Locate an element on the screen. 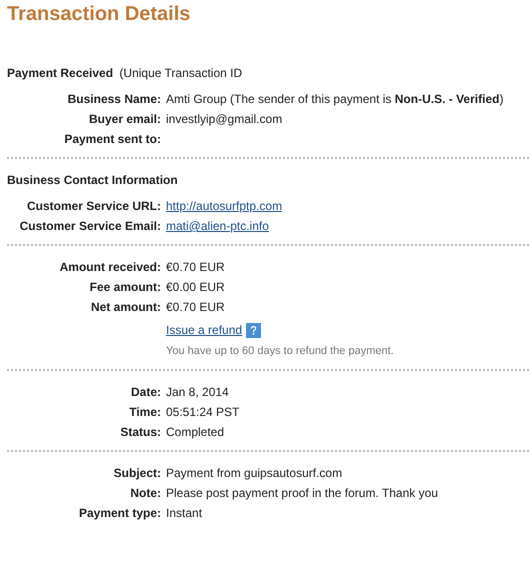 The height and width of the screenshot is (576, 529). field-value: 05:51:24 PST is located at coordinates (203, 412).